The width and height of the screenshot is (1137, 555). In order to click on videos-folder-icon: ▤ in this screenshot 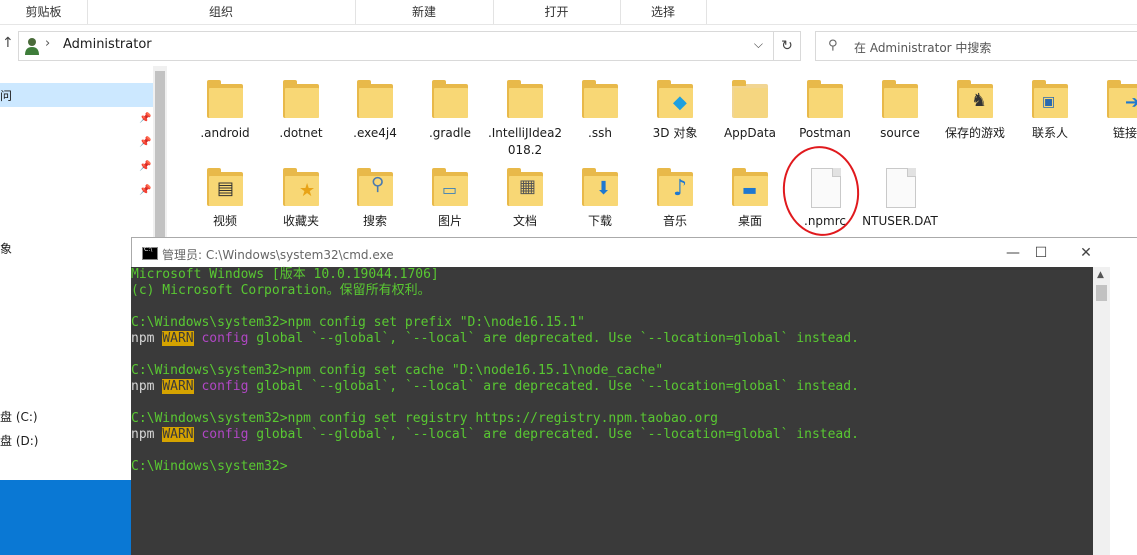, I will do `click(225, 188)`.